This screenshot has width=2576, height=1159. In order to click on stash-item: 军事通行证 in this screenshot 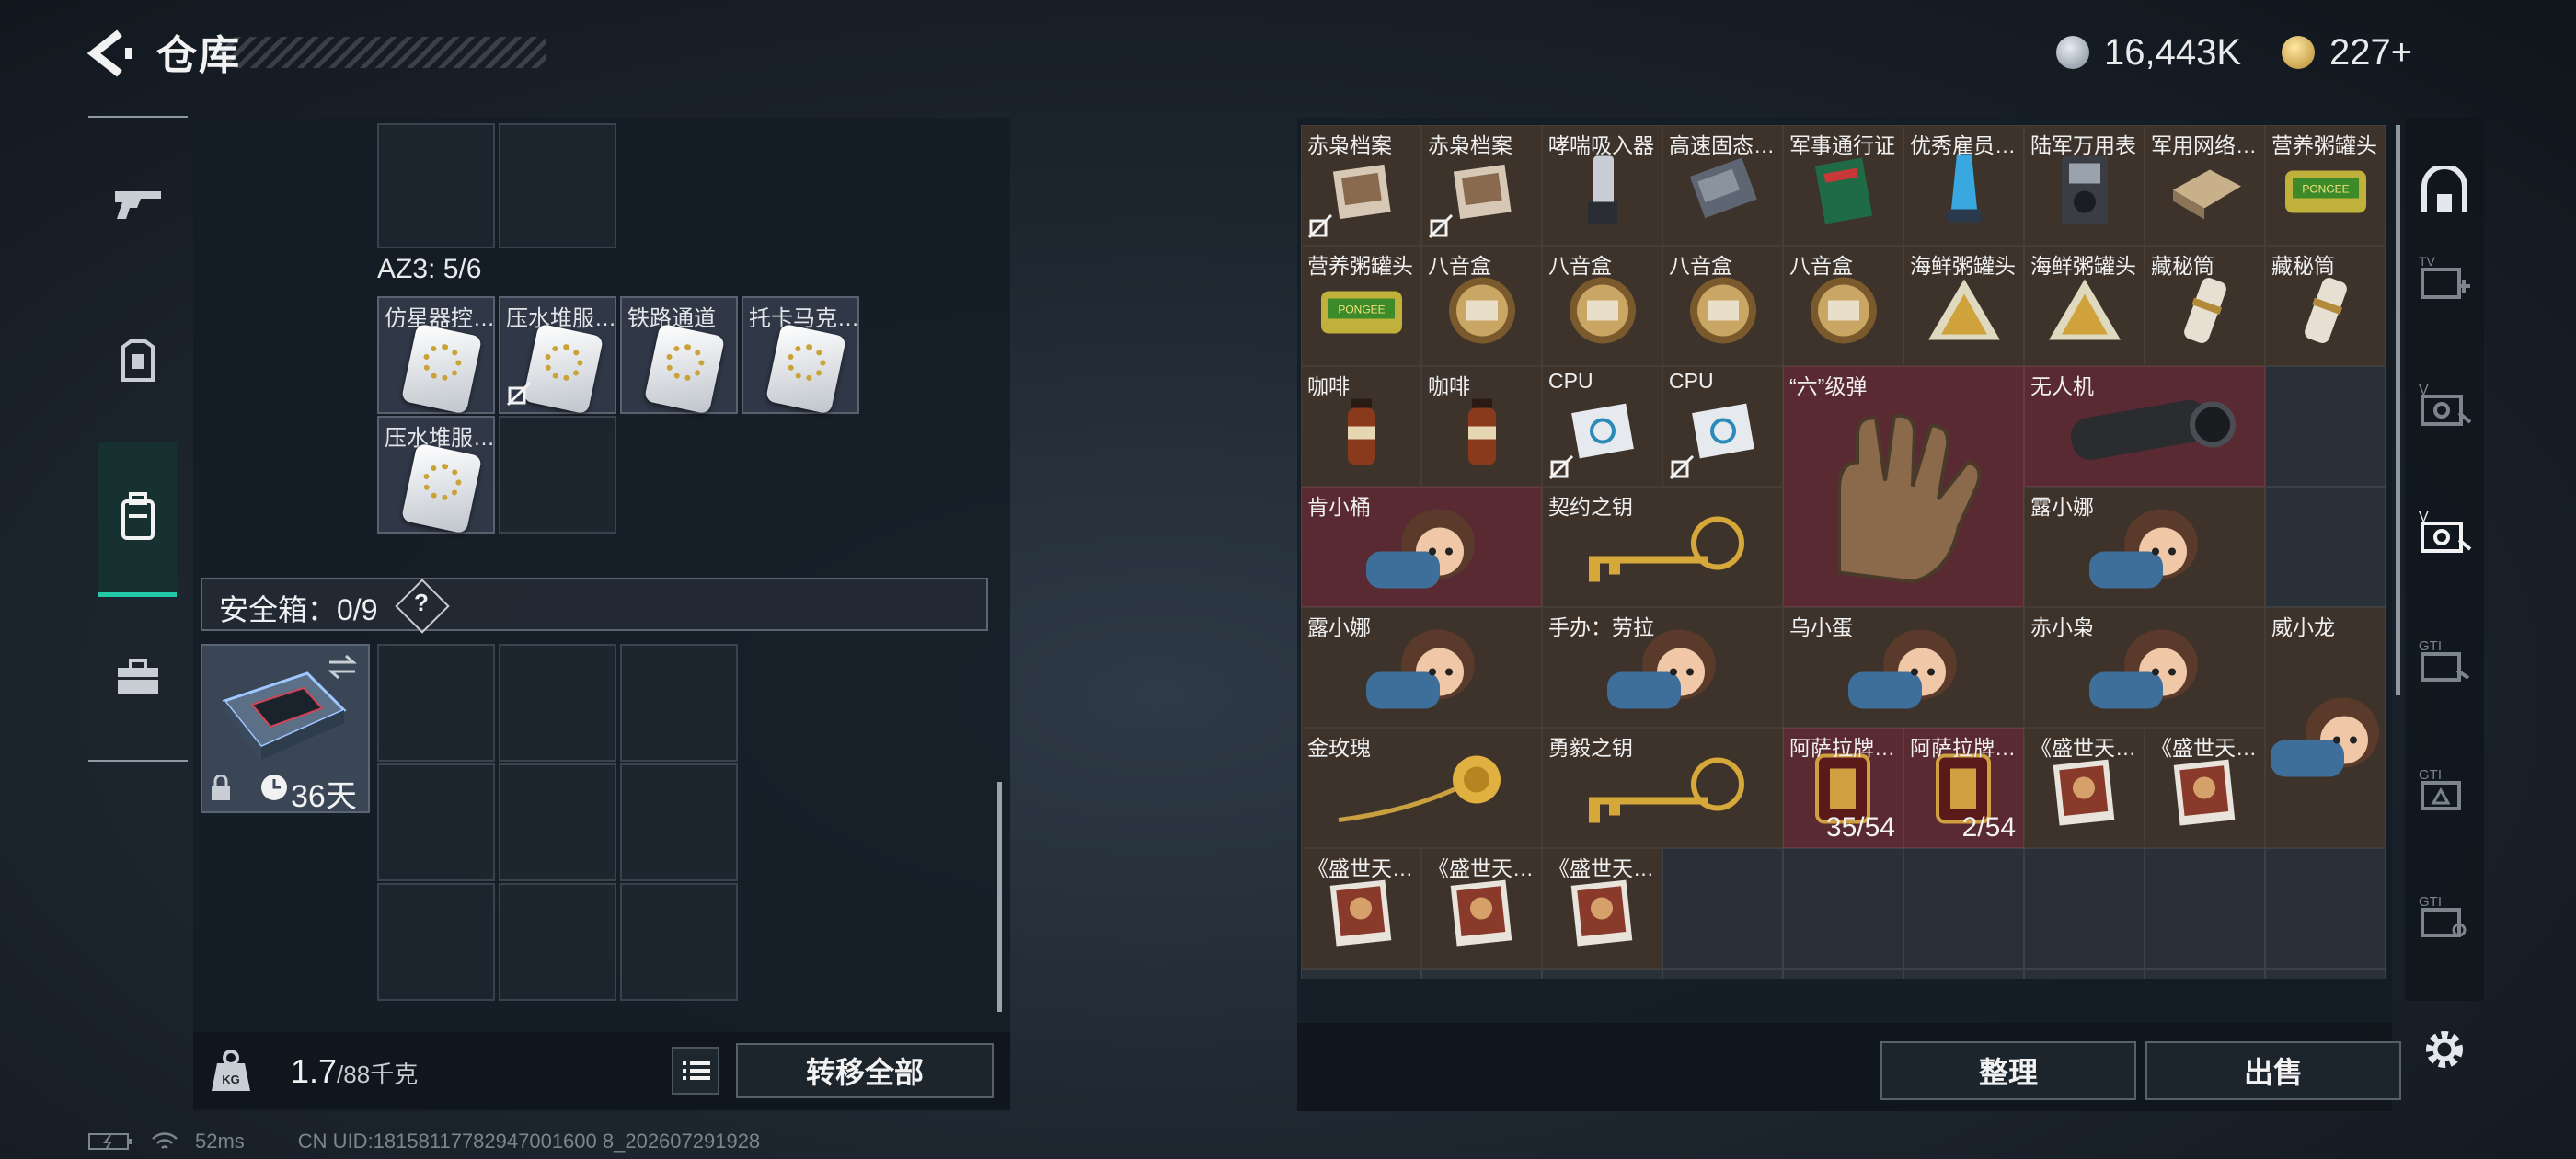, I will do `click(1843, 185)`.